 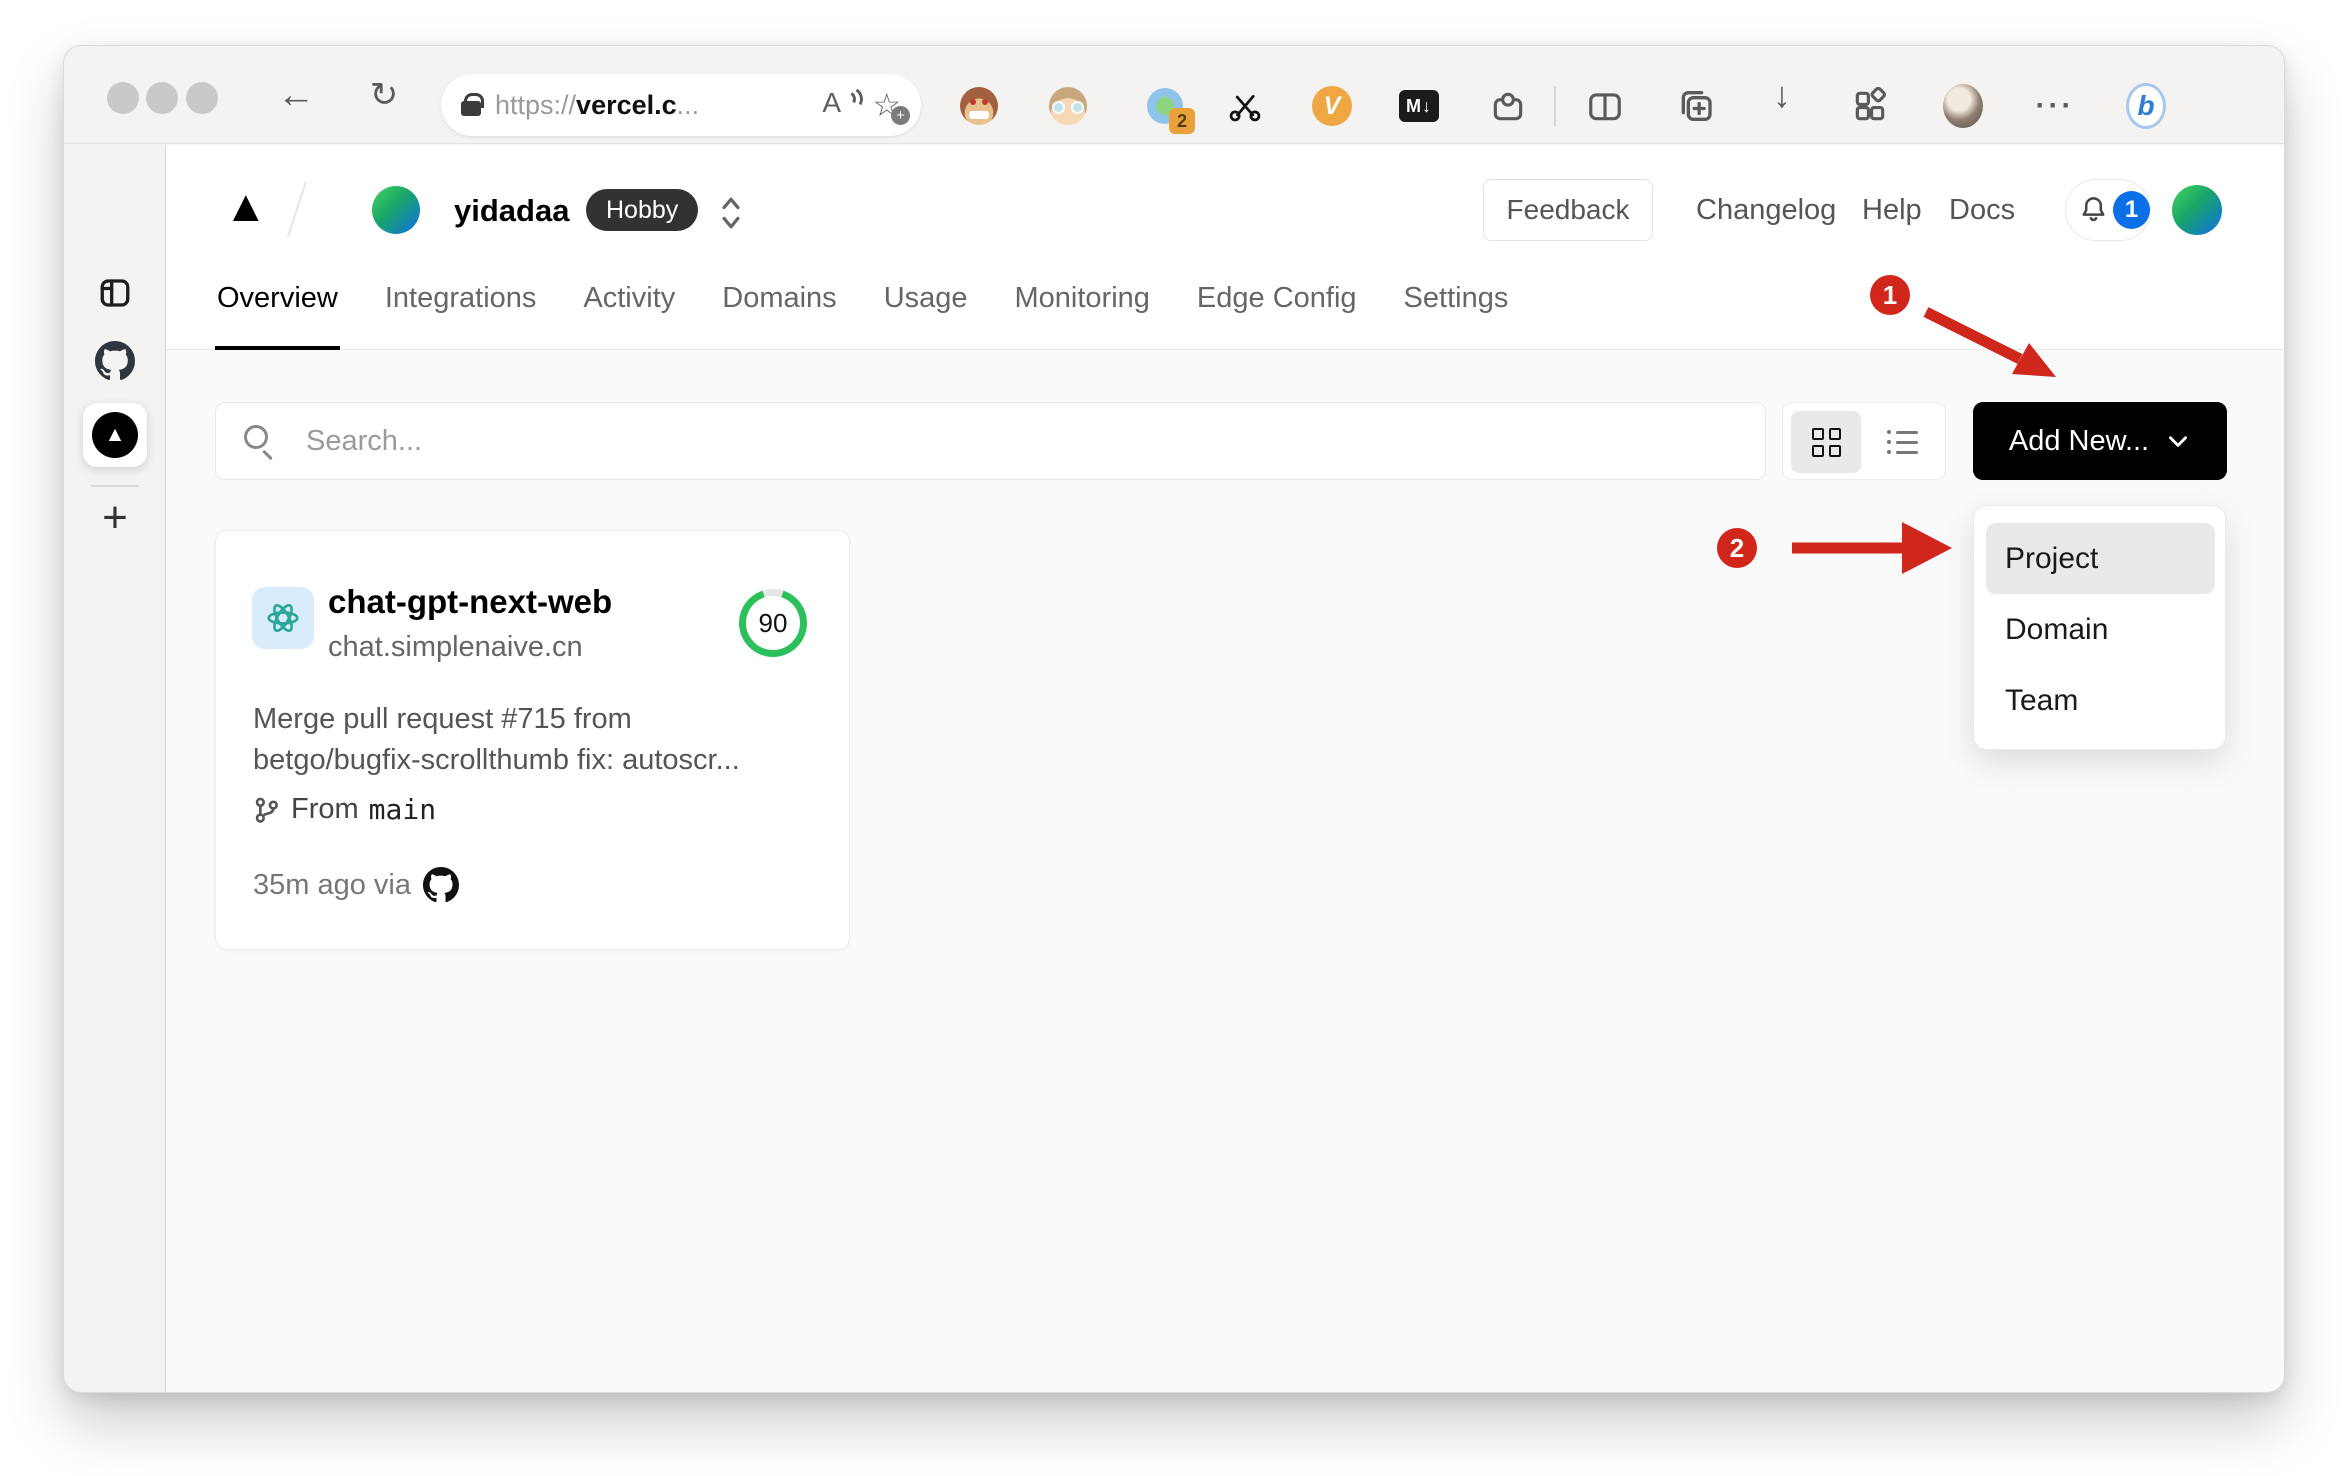 I want to click on grid-view-button, so click(x=1826, y=442).